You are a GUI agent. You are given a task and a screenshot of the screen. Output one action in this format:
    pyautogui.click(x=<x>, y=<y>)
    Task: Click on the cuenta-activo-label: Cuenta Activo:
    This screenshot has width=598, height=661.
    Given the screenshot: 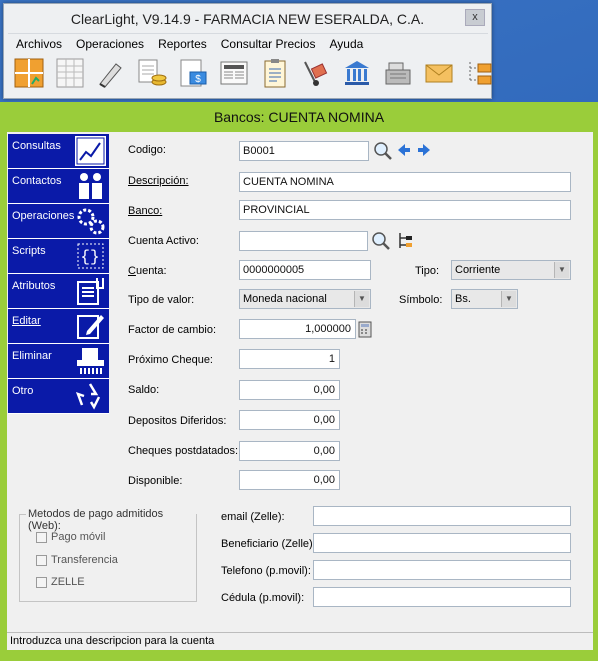 What is the action you would take?
    pyautogui.click(x=163, y=241)
    